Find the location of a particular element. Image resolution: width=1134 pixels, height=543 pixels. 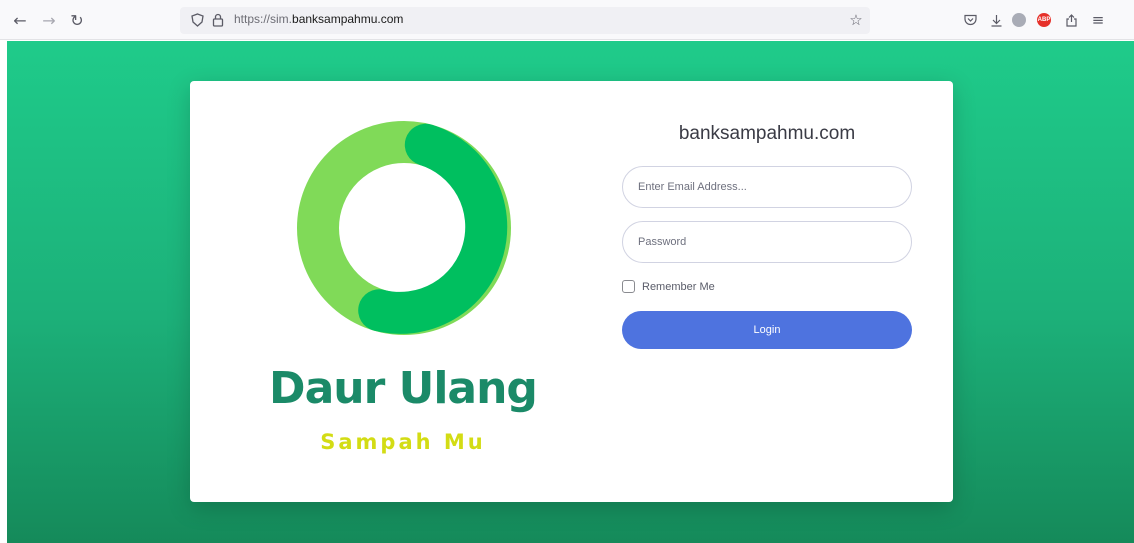

url-text: https://sim.banksampahmu.com is located at coordinates (318, 19).